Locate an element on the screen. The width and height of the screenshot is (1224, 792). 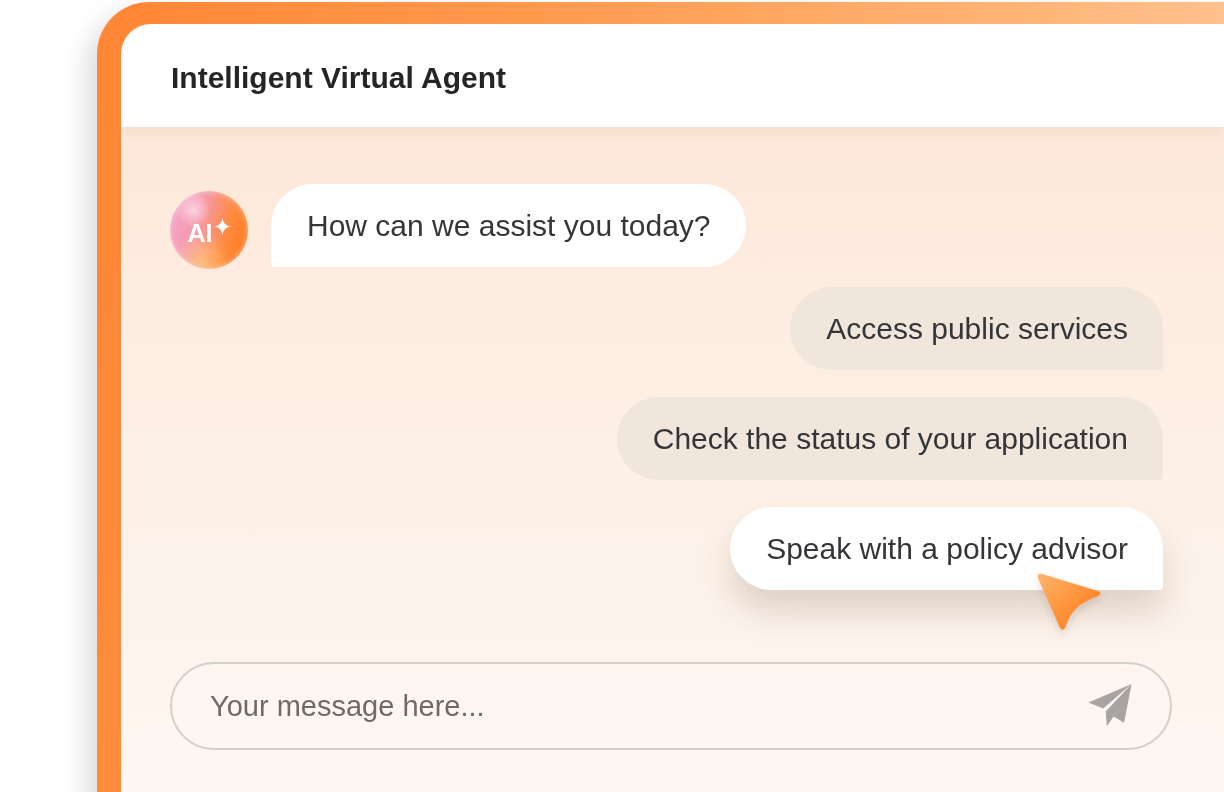
reply-option: Check the status of your application is located at coordinates (889, 438).